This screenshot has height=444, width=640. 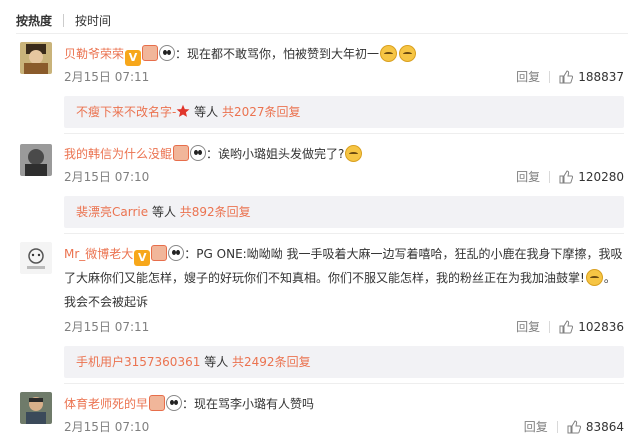 What do you see at coordinates (601, 176) in the screenshot?
I see `like-count: 120280` at bounding box center [601, 176].